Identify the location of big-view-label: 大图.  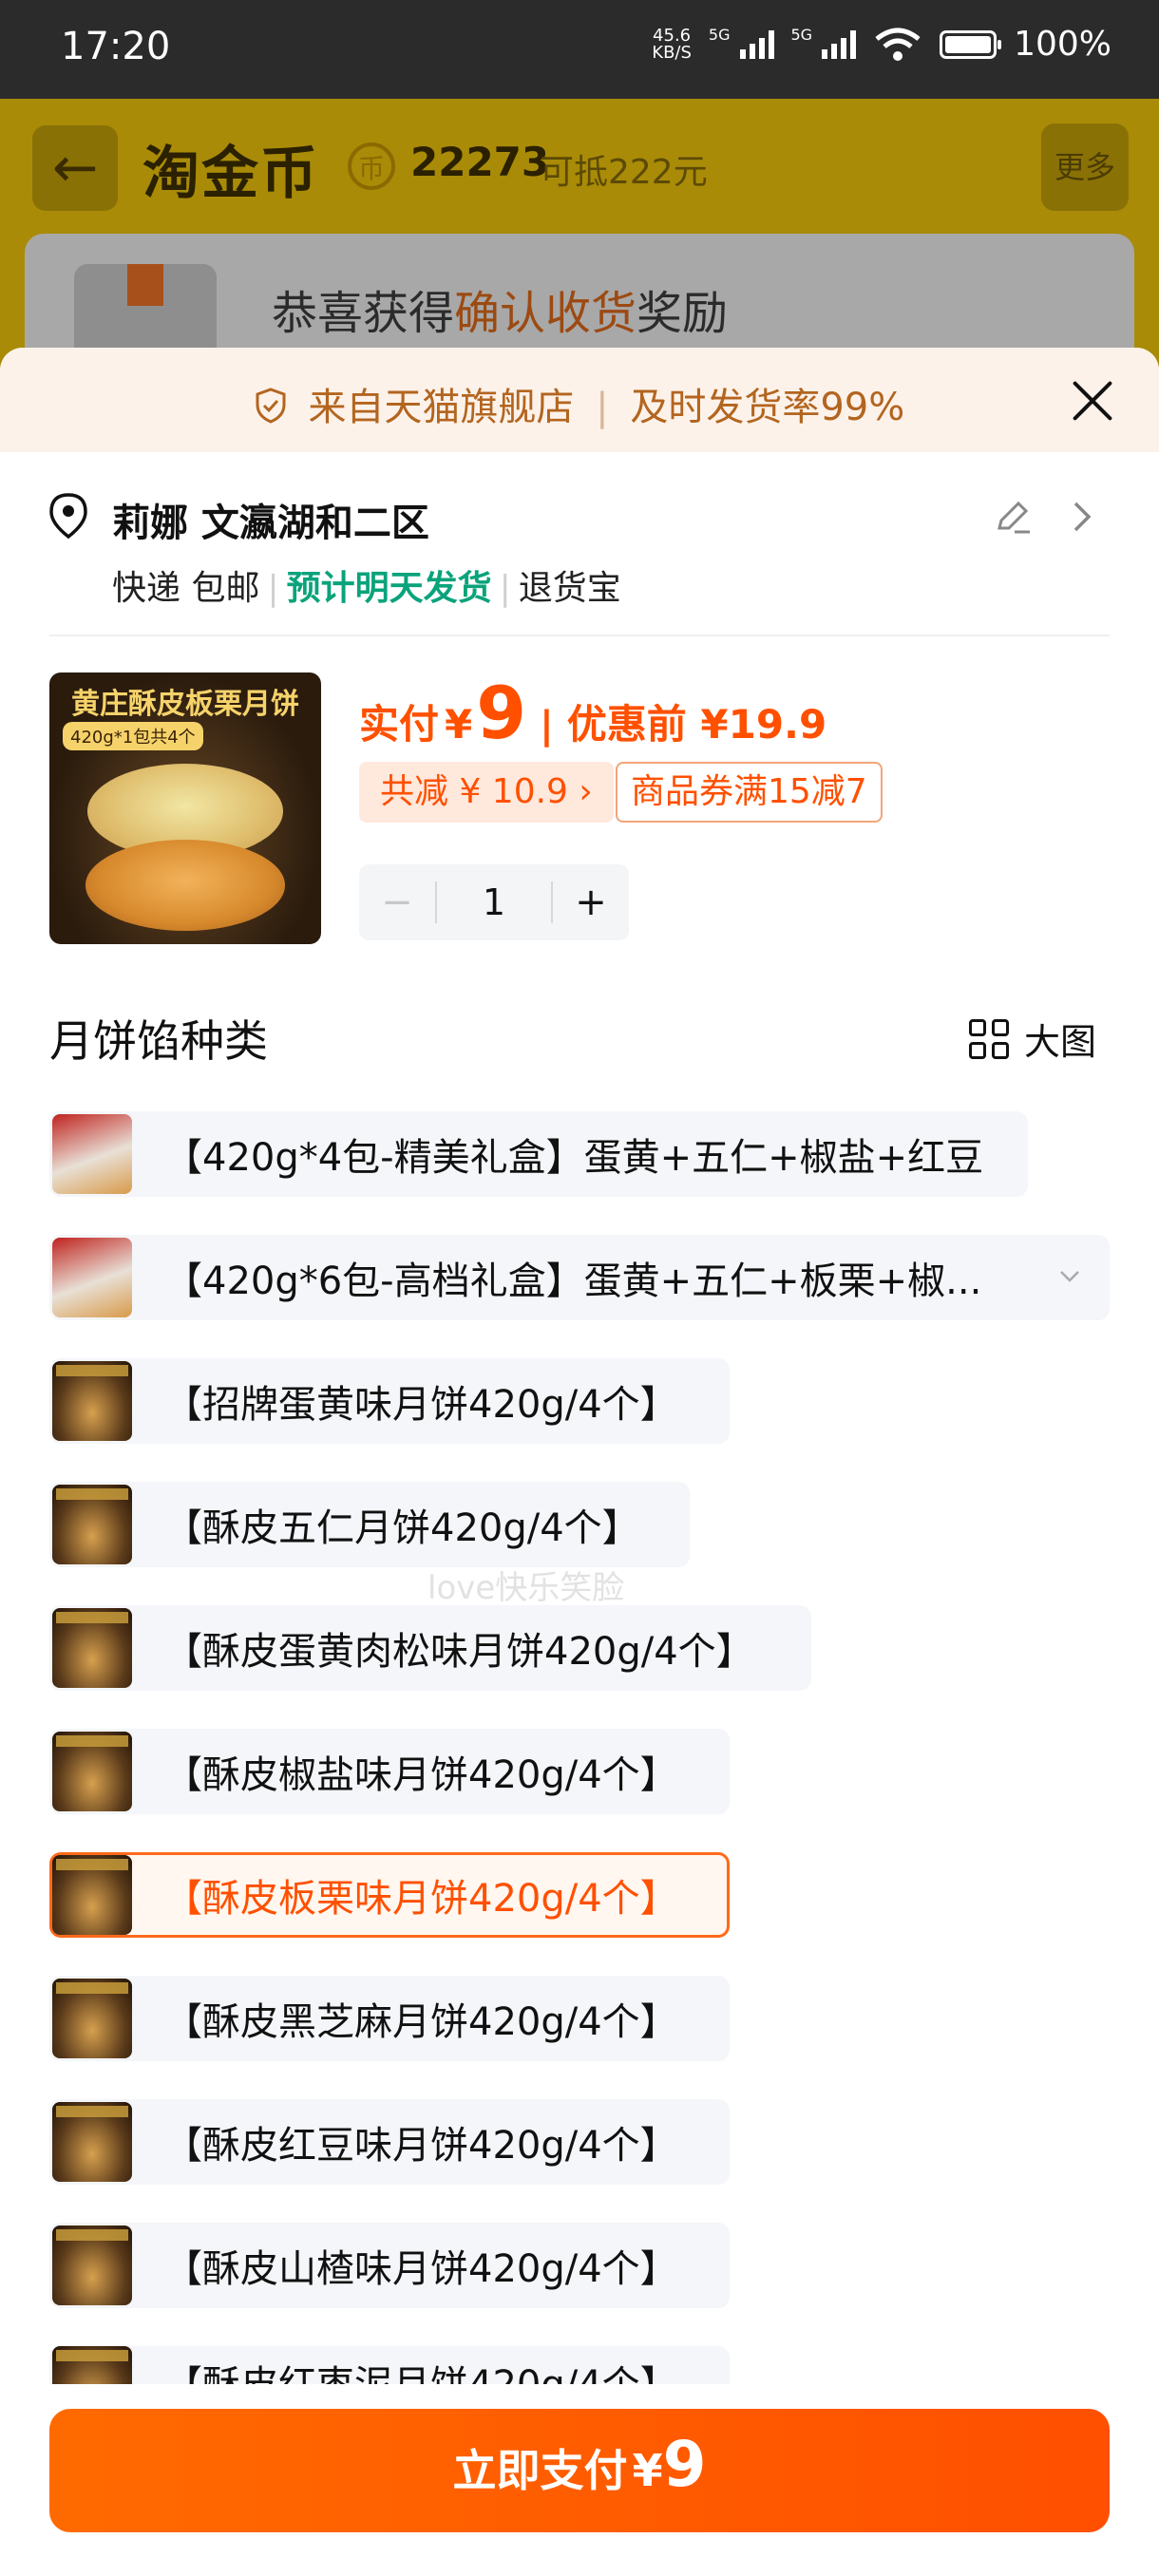
(1060, 1042).